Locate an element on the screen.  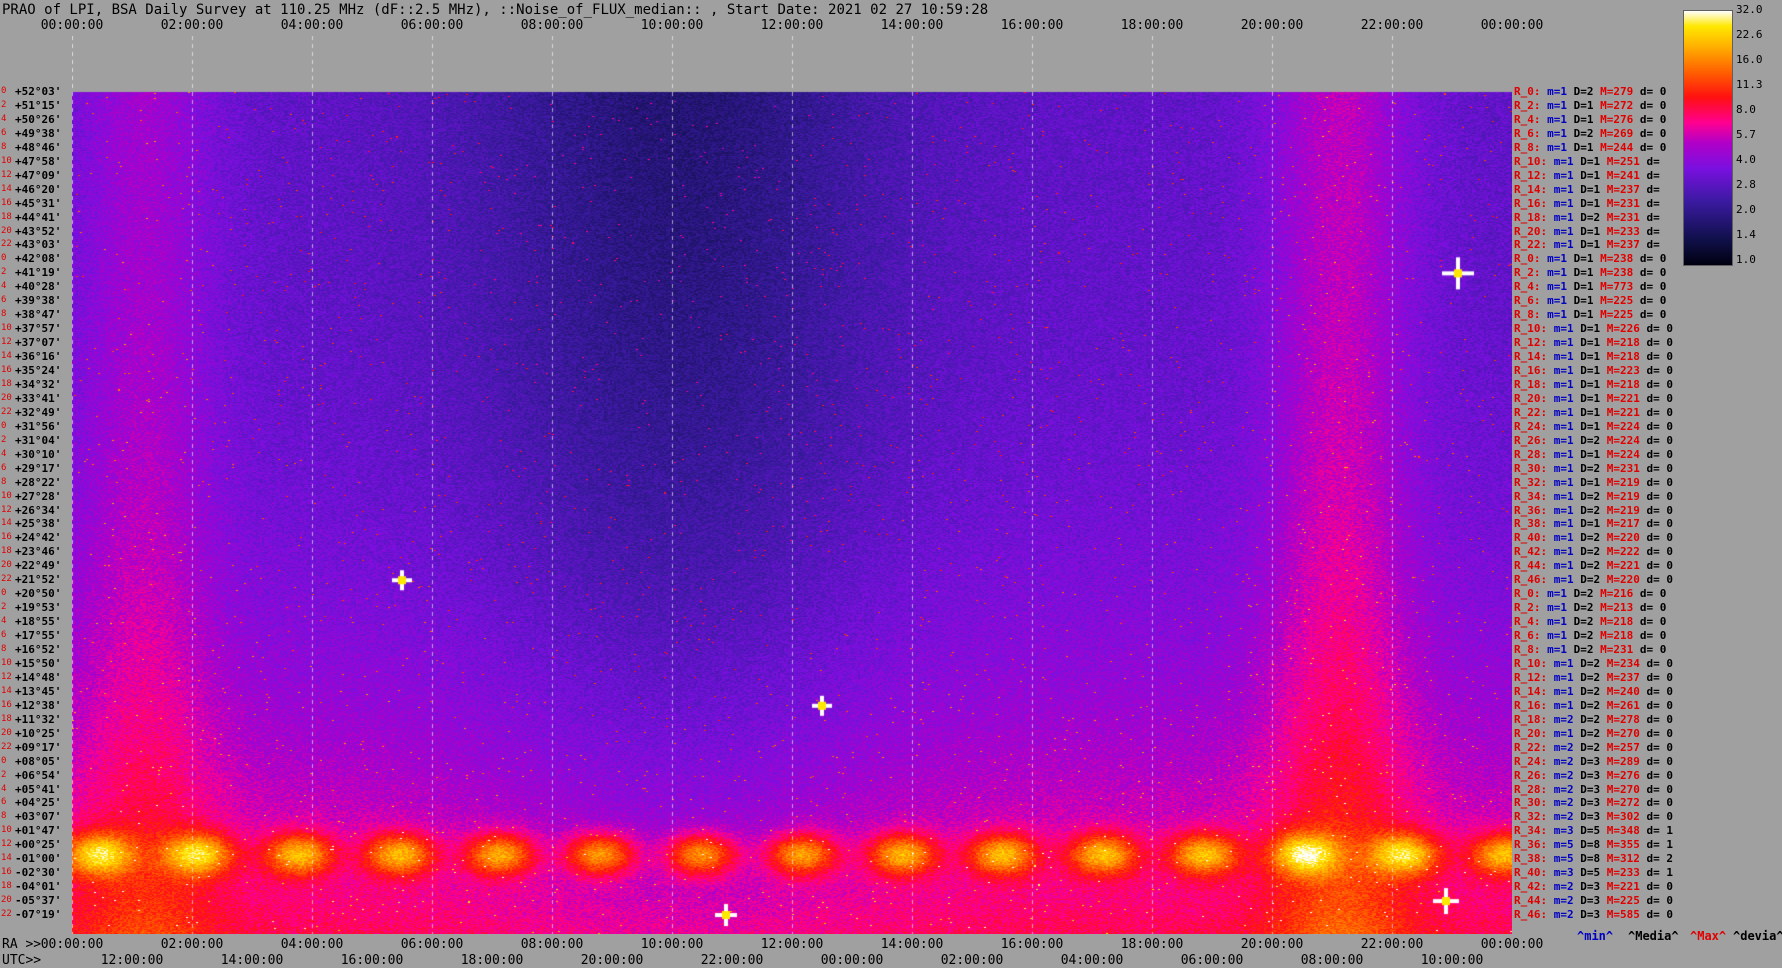
utc-axis-tick: 08:00:00 is located at coordinates (1332, 960).